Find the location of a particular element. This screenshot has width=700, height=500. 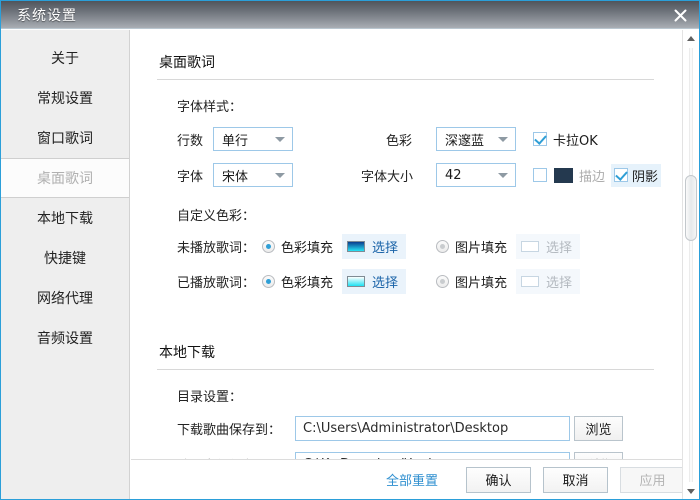

sidebar-item-label: 桌面歌词 is located at coordinates (65, 179).